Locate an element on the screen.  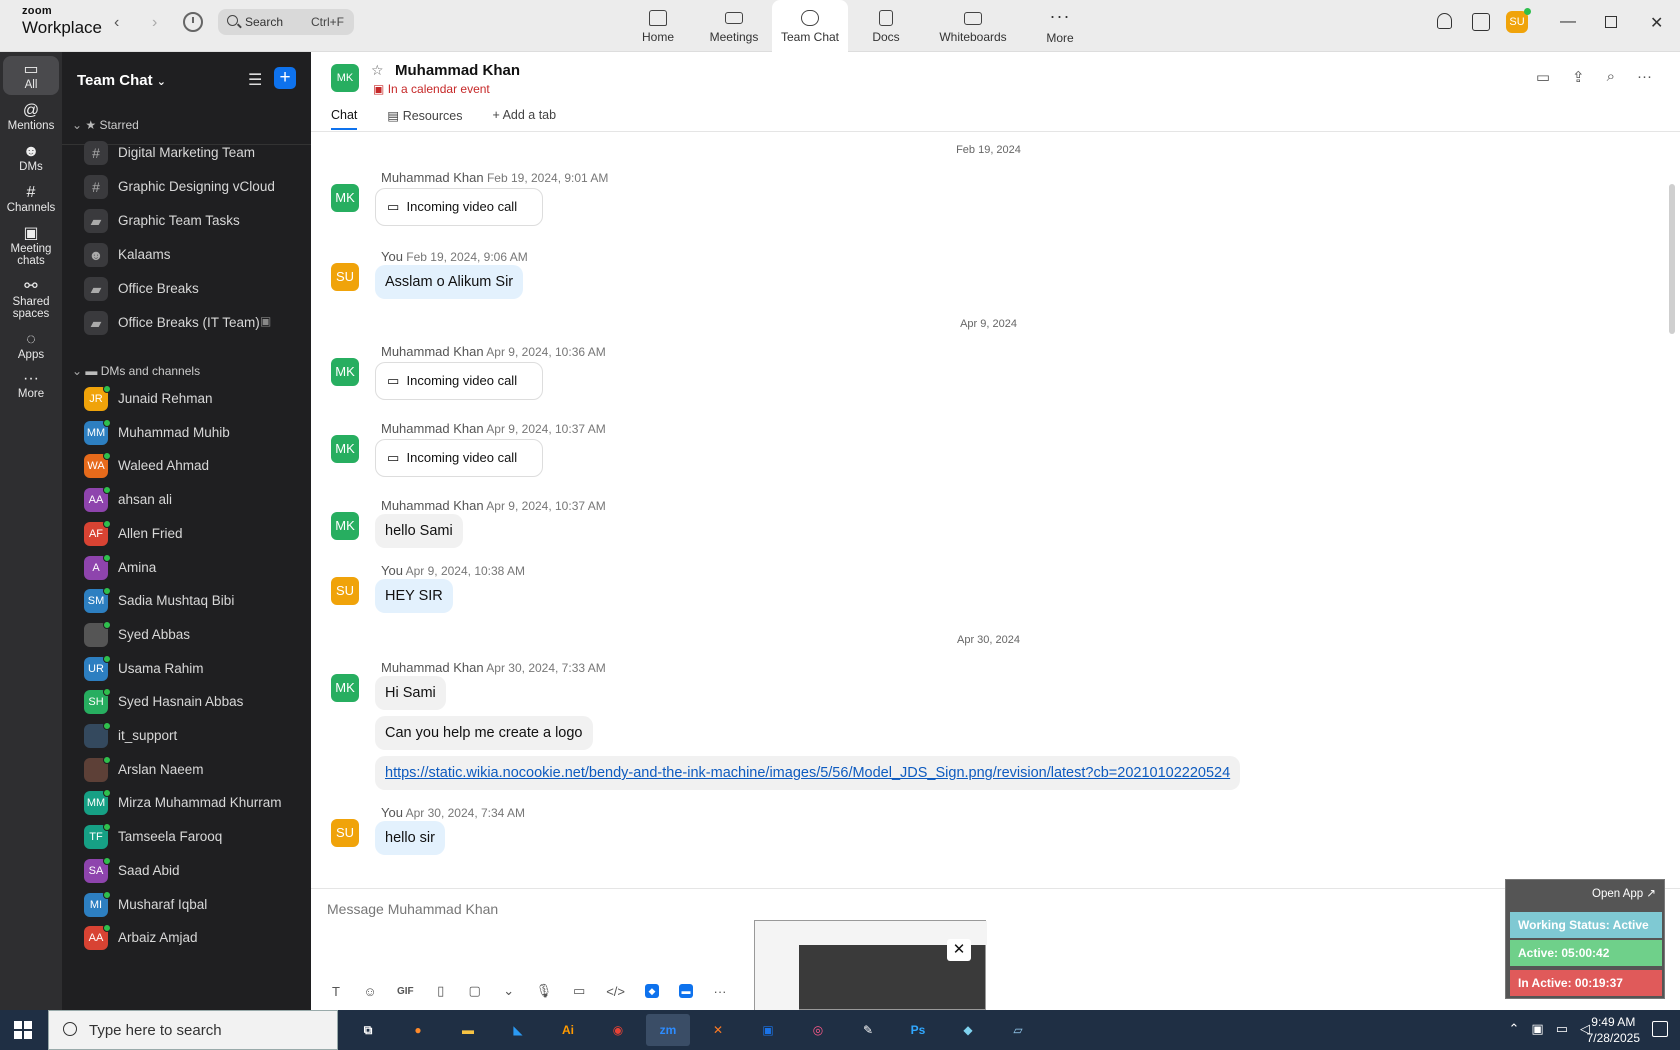
list-item: JR Junaid Rehman is located at coordinates (196, 399).